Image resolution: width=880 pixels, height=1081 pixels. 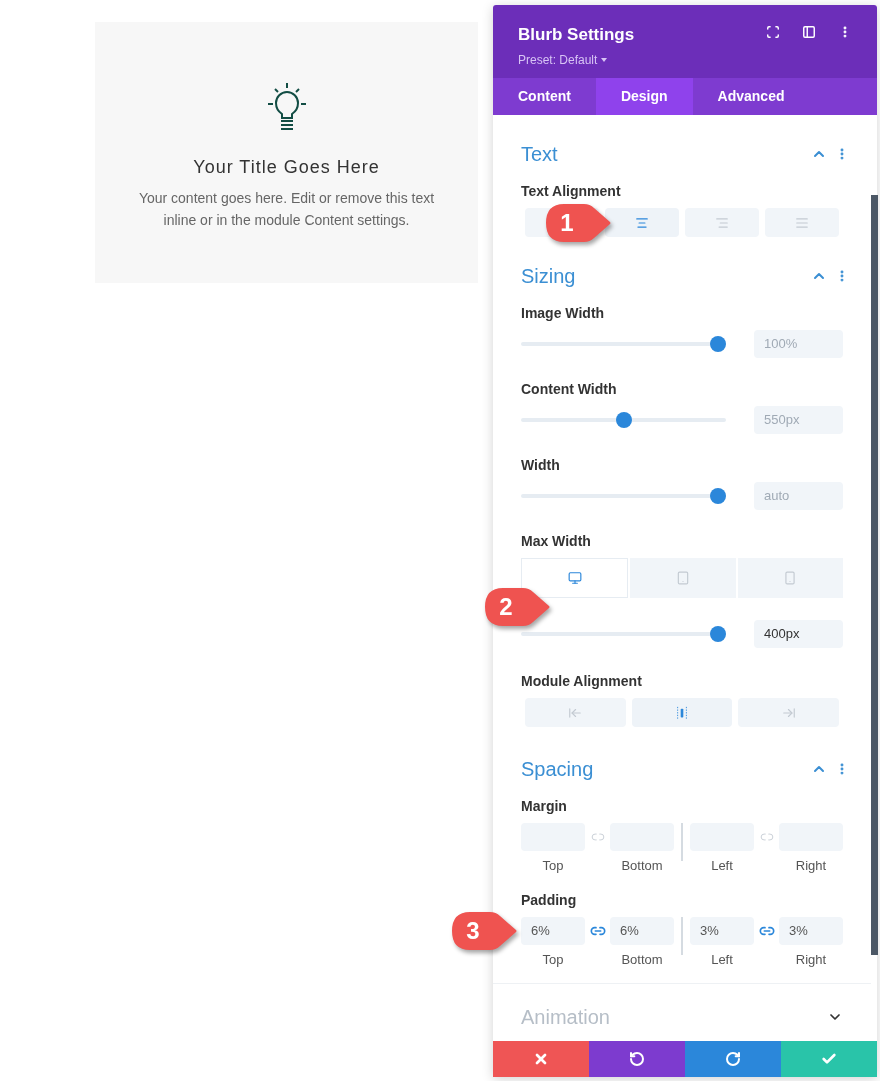 I want to click on undo-button, so click(x=637, y=1059).